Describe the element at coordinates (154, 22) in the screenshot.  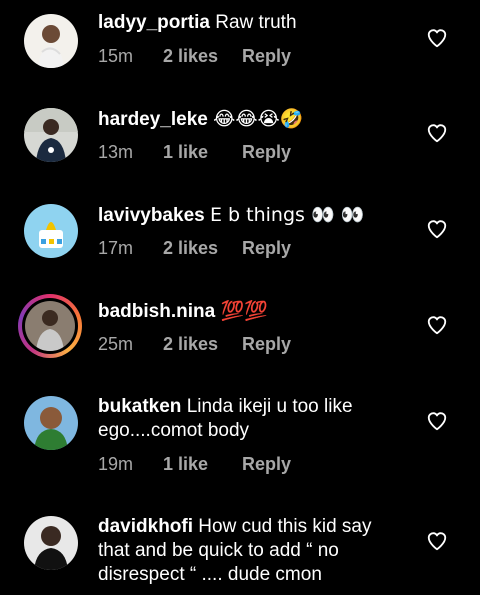
I see `comment-username: ladyy_portia` at that location.